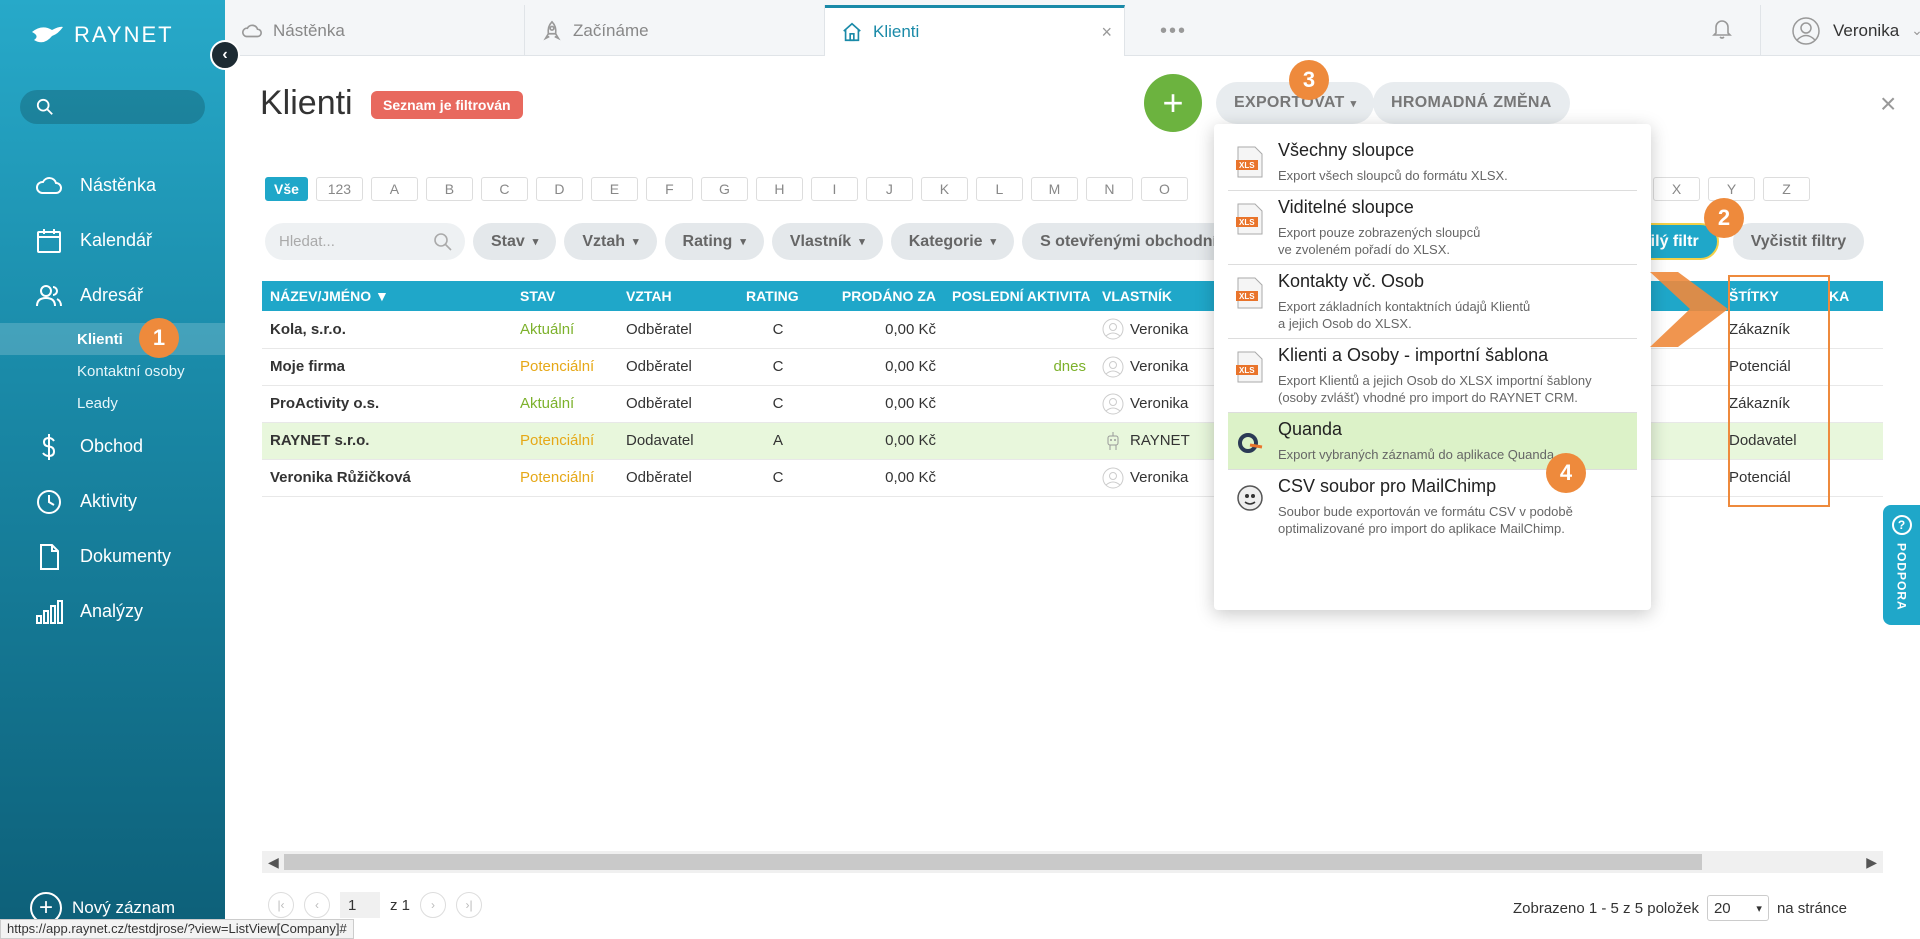  I want to click on close-tab-icon: ×, so click(1106, 32).